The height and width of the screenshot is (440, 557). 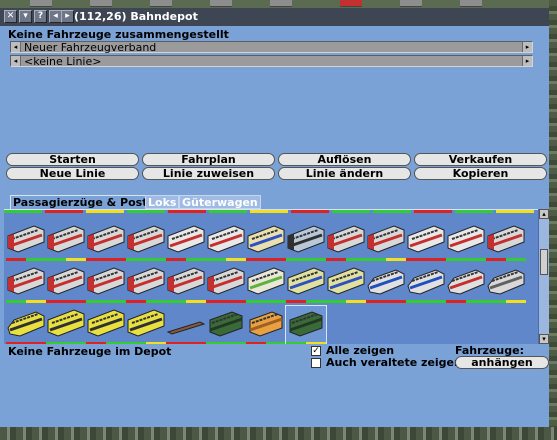 What do you see at coordinates (502, 362) in the screenshot?
I see `attach-button: anhängen` at bounding box center [502, 362].